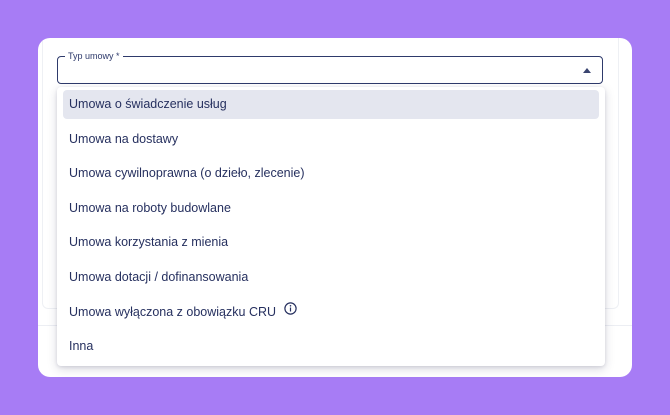 Image resolution: width=670 pixels, height=415 pixels. Describe the element at coordinates (331, 173) in the screenshot. I see `option-cywilnoprawna: Umowa cywilnoprawna (o dzieło, zlecenie)` at that location.